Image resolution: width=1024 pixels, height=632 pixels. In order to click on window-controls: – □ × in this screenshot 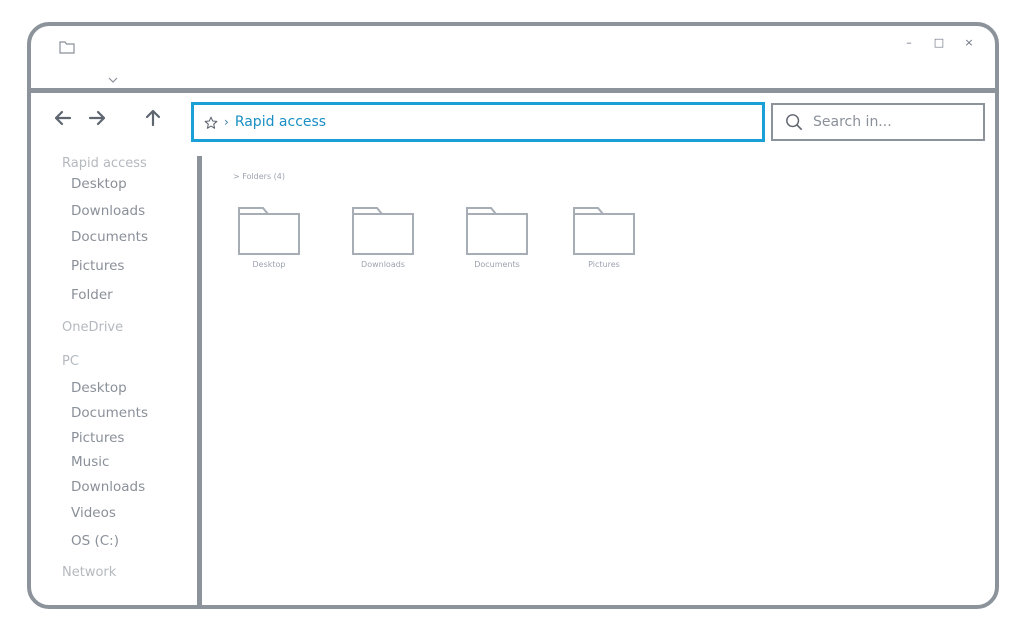, I will do `click(939, 42)`.